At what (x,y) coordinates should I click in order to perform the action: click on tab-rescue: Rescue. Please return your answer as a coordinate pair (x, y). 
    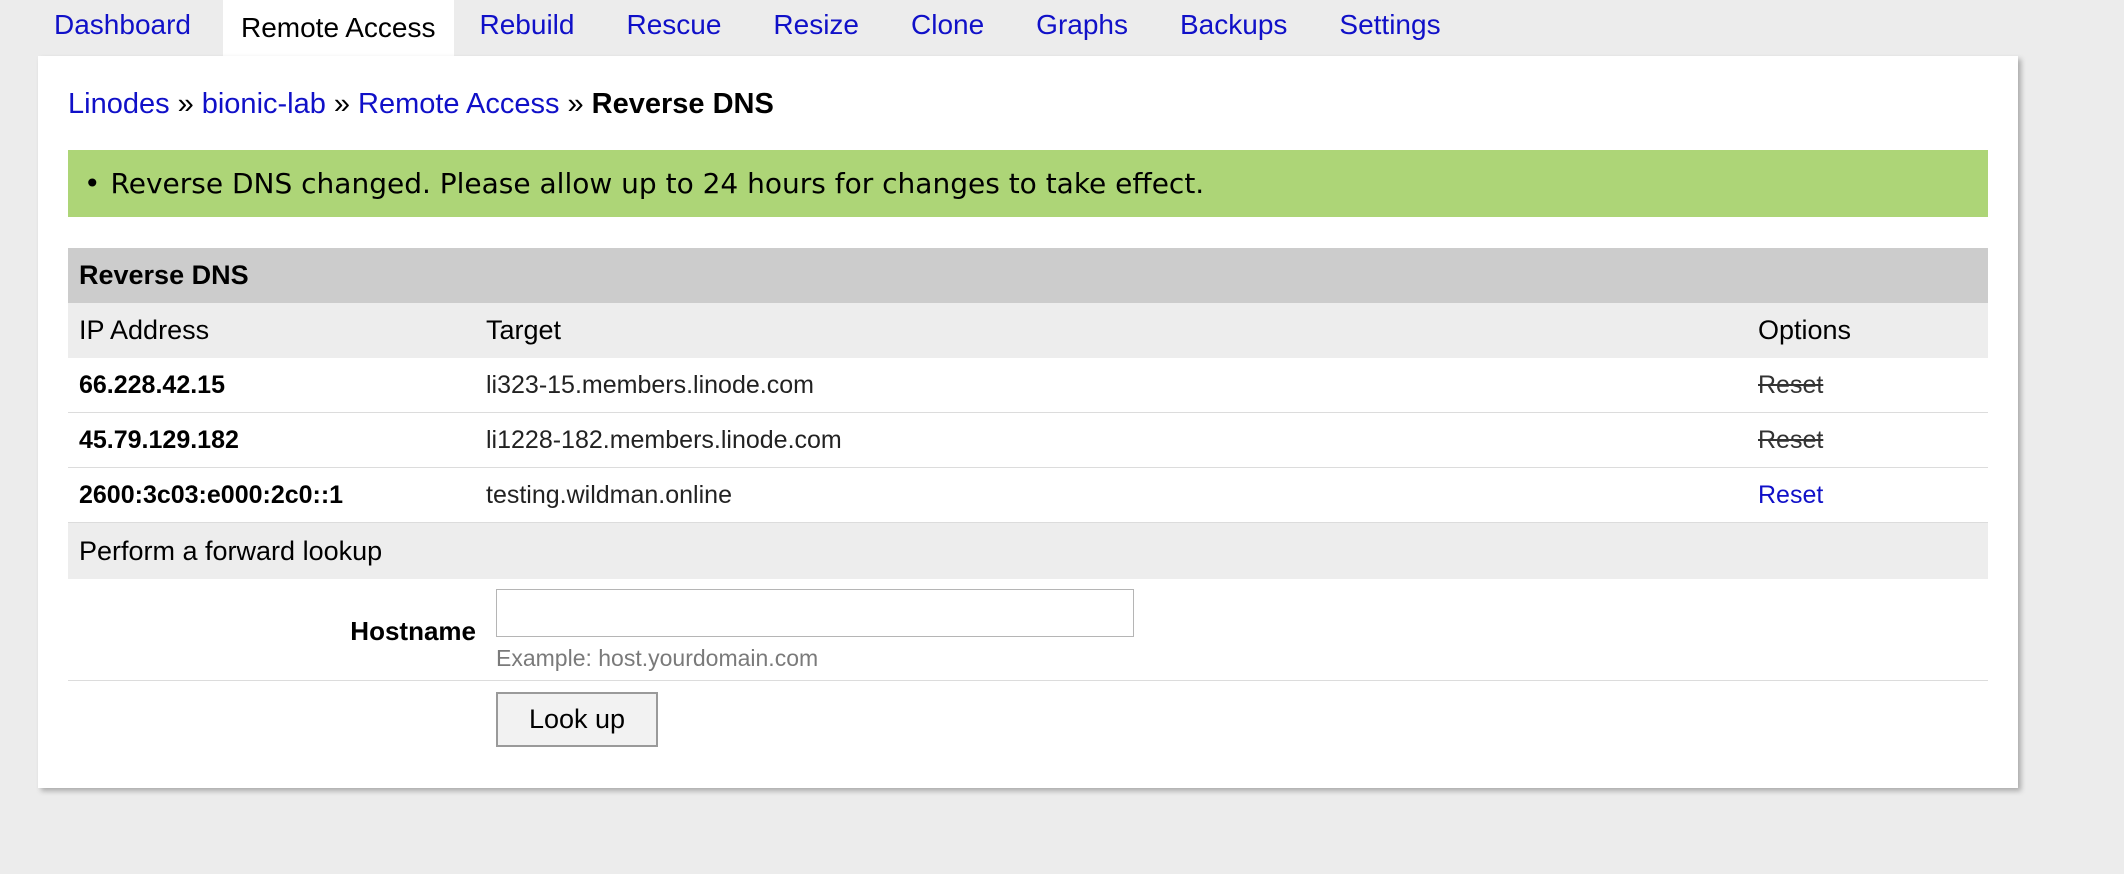
    Looking at the image, I should click on (673, 25).